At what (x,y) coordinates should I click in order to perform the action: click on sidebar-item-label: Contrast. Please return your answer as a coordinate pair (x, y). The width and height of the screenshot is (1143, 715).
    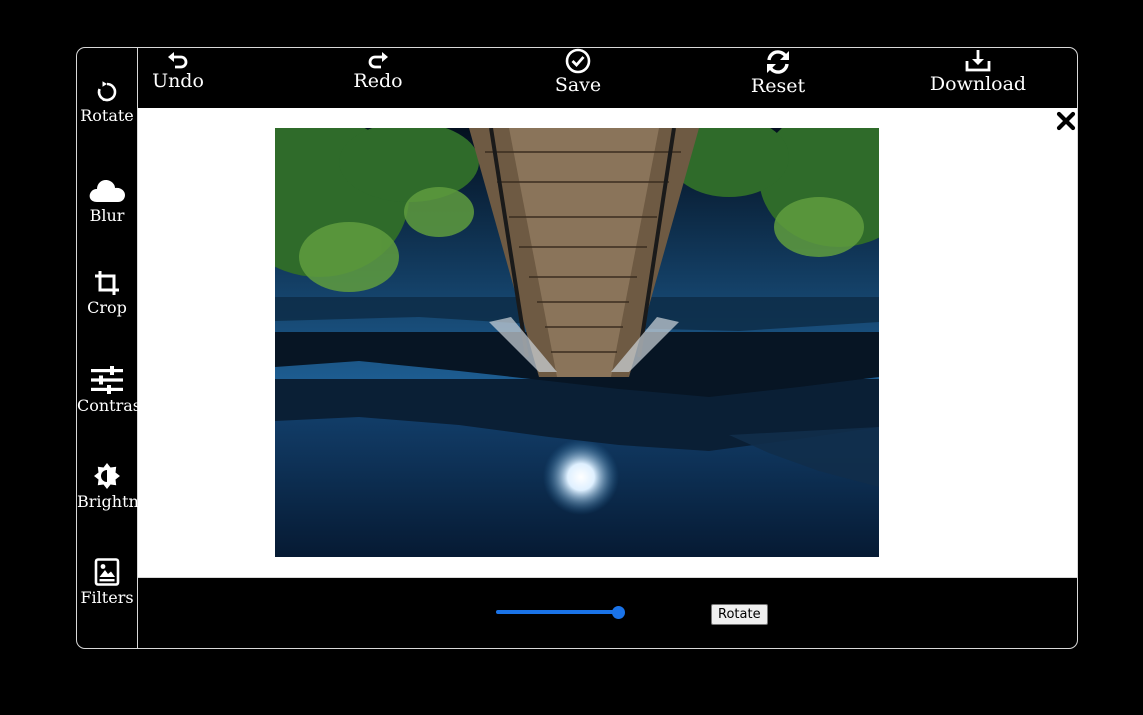
    Looking at the image, I should click on (112, 405).